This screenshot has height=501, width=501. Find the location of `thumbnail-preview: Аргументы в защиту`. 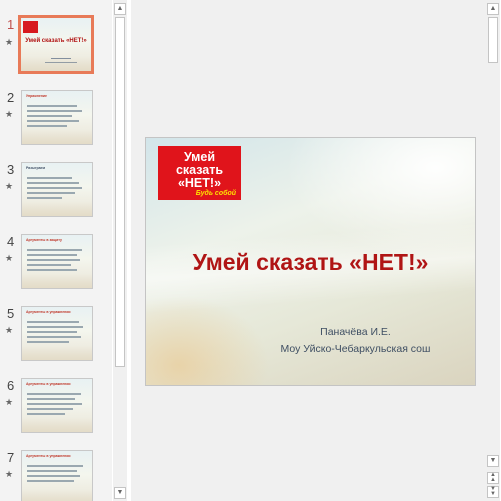

thumbnail-preview: Аргументы в защиту is located at coordinates (57, 261).